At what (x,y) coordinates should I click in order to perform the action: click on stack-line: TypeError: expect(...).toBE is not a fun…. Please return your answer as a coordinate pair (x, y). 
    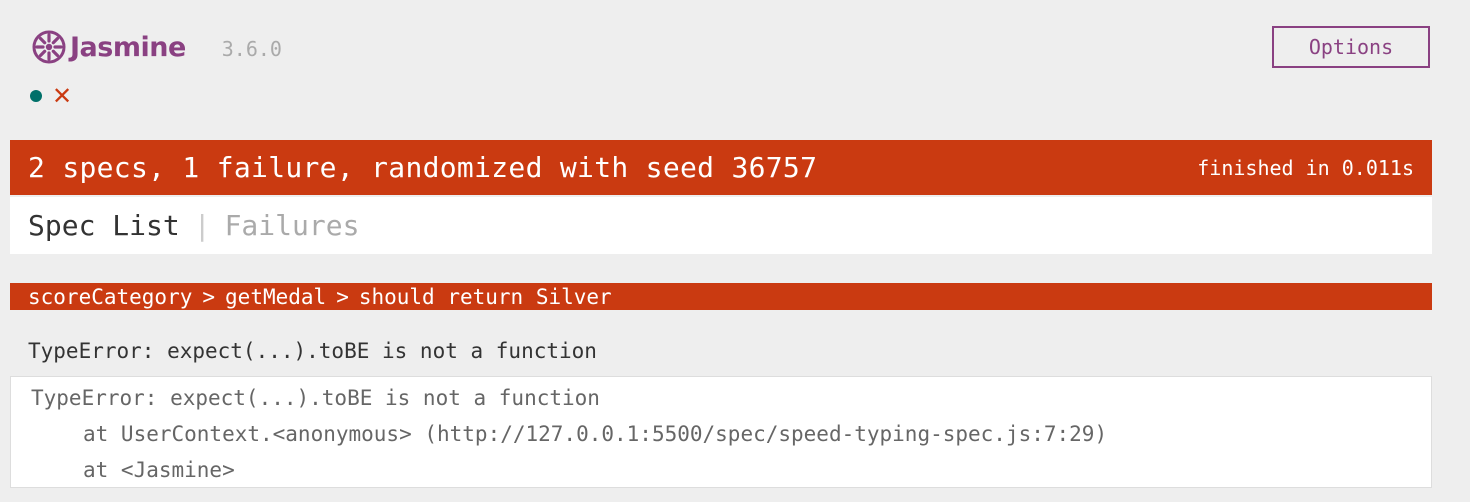
    Looking at the image, I should click on (315, 398).